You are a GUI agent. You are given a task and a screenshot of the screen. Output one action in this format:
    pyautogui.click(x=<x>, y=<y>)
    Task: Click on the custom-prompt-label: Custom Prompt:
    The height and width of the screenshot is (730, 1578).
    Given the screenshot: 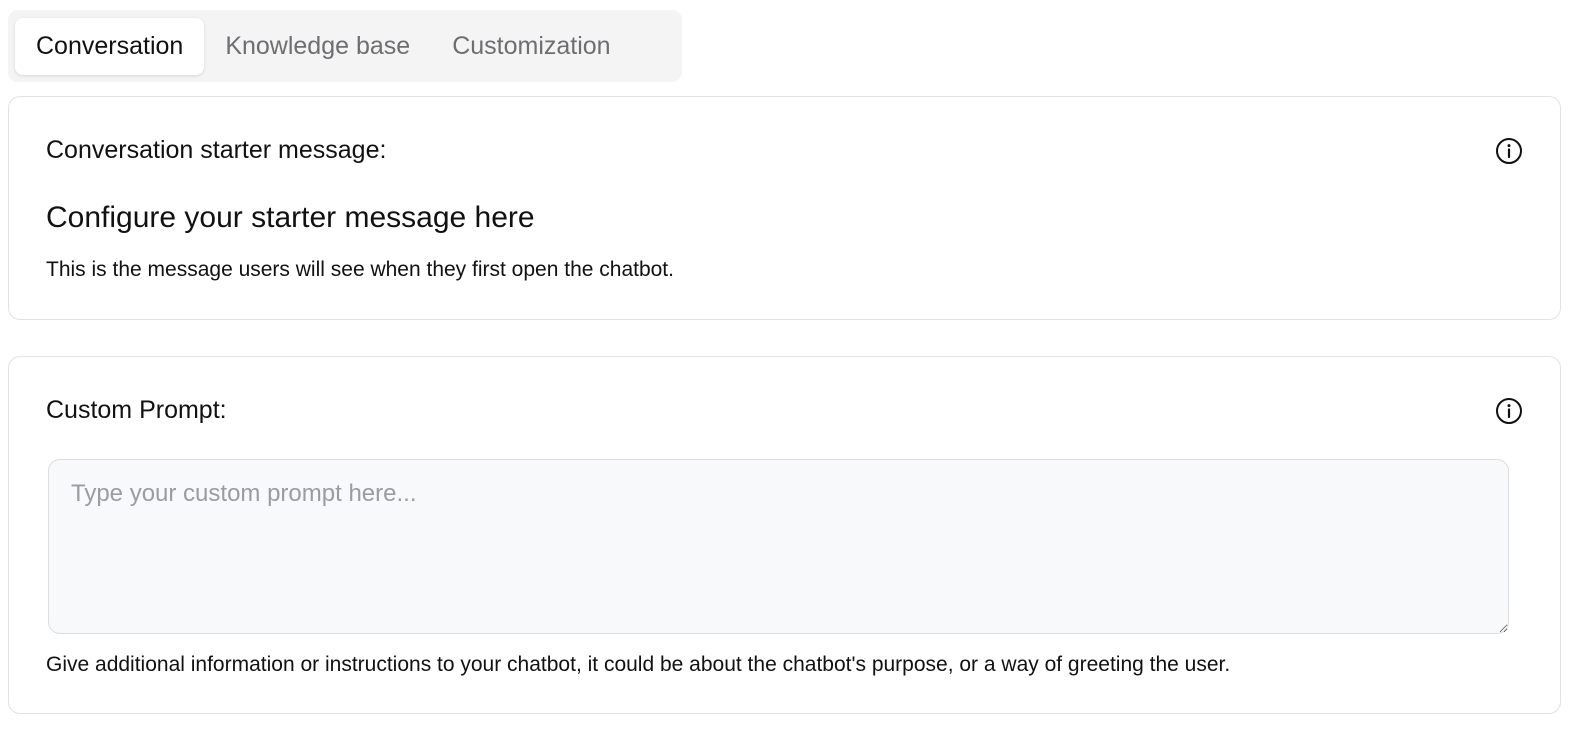 What is the action you would take?
    pyautogui.click(x=136, y=410)
    